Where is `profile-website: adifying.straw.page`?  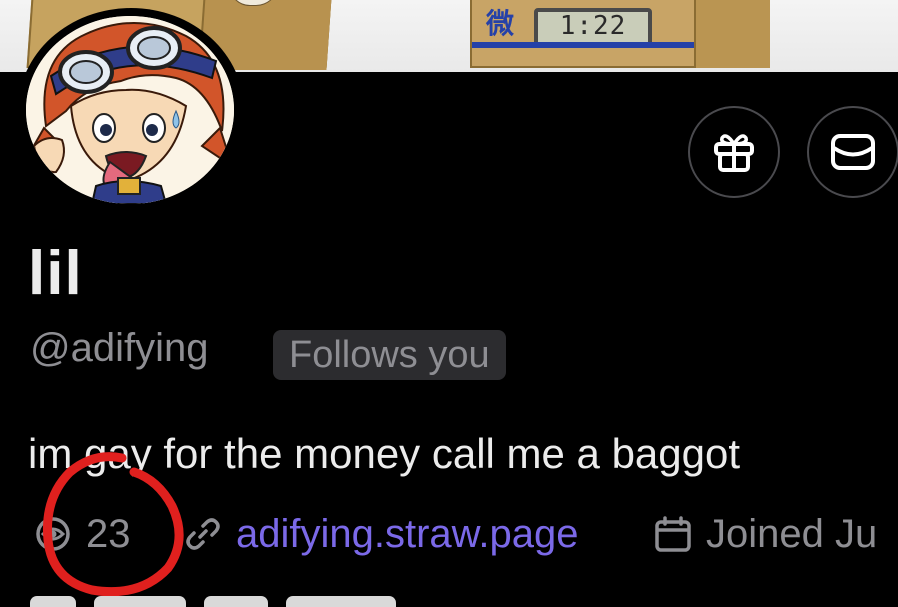
profile-website: adifying.straw.page is located at coordinates (379, 534).